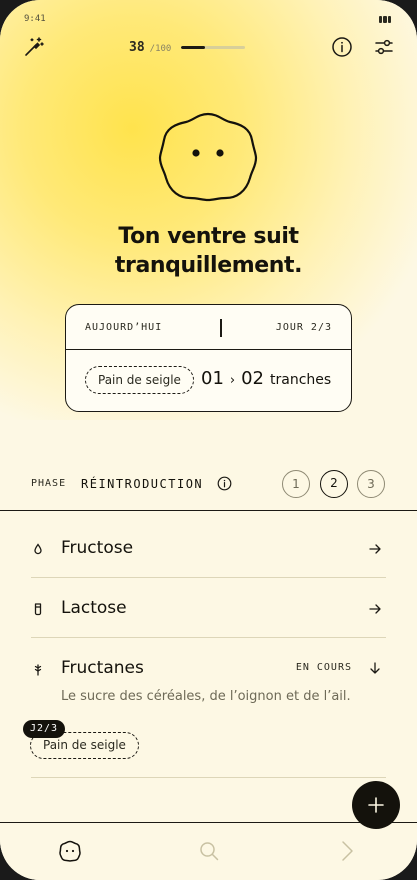  I want to click on score: 38 /100, so click(150, 47).